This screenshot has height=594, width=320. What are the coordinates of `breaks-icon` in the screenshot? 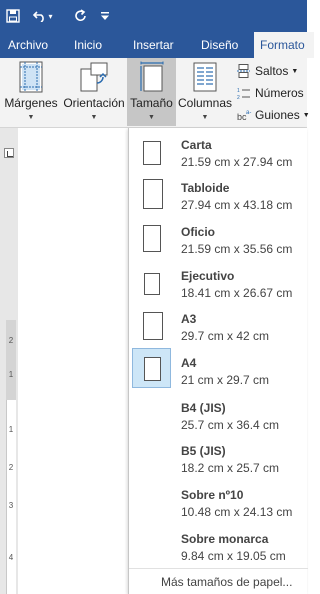 It's located at (246, 71).